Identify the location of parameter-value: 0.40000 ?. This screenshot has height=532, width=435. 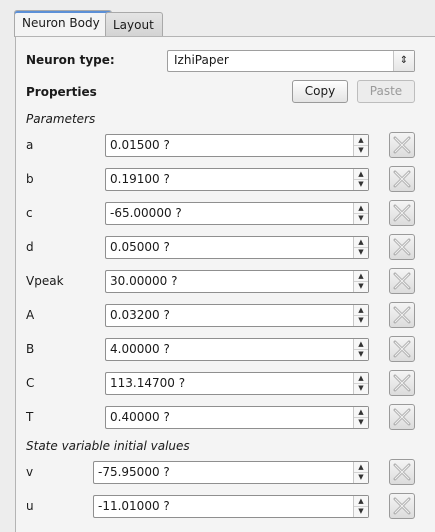
(140, 417).